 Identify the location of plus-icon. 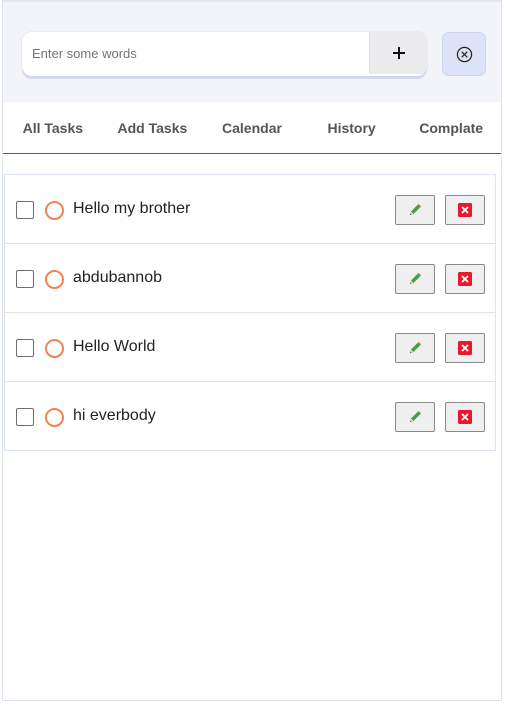
(398, 53).